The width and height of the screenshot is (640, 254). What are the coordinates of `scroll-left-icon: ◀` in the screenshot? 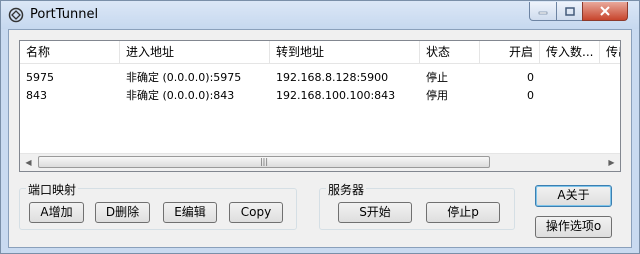 It's located at (28, 162).